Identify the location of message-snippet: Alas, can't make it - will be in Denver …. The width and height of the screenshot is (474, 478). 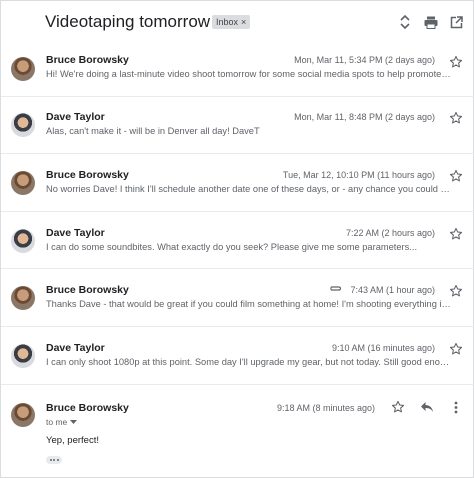
(153, 131).